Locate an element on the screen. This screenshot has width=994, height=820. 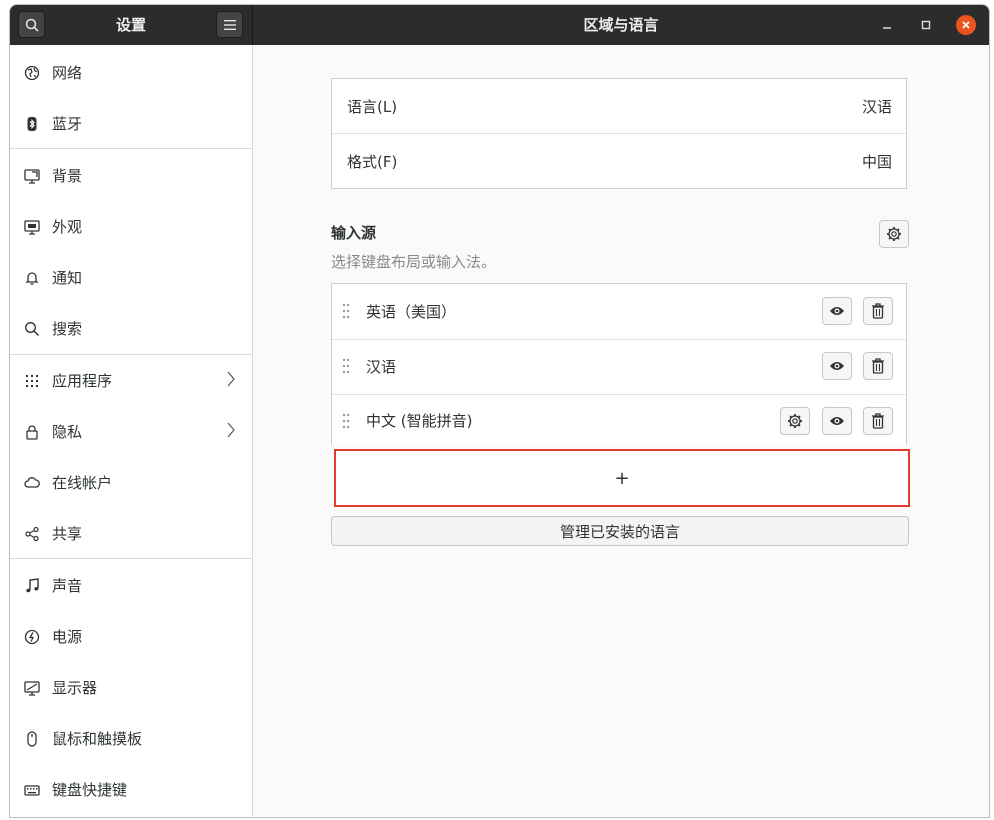
sidebar-item-sound: 声音 is located at coordinates (131, 585).